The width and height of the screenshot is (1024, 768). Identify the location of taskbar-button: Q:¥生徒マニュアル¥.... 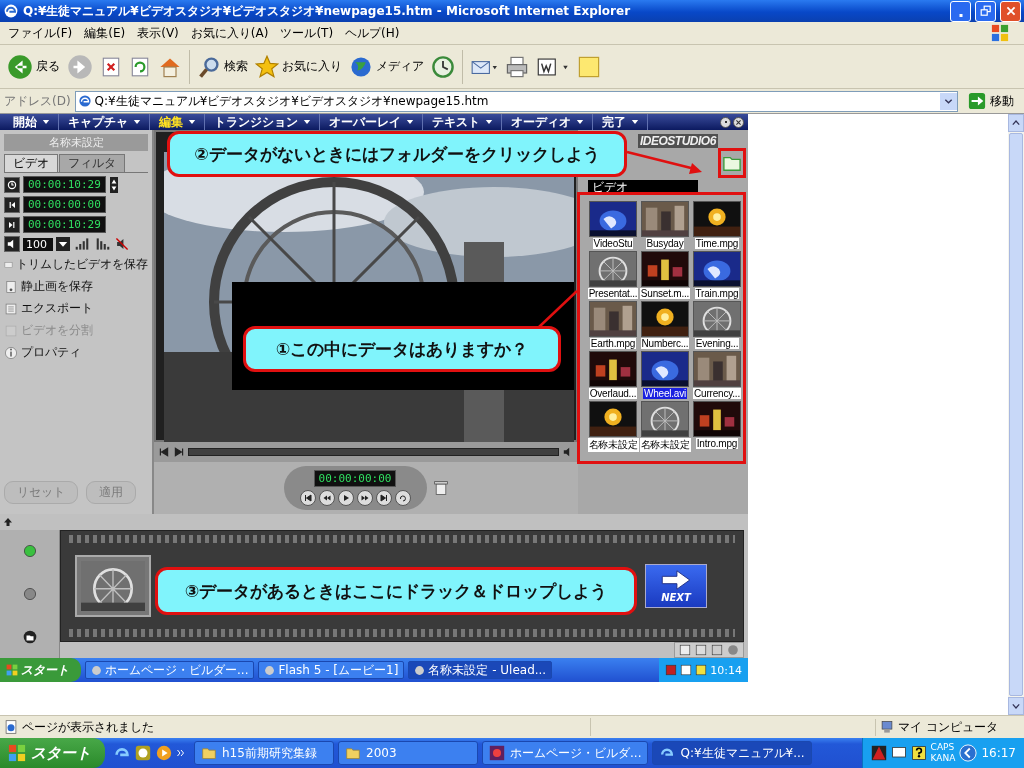
(732, 753).